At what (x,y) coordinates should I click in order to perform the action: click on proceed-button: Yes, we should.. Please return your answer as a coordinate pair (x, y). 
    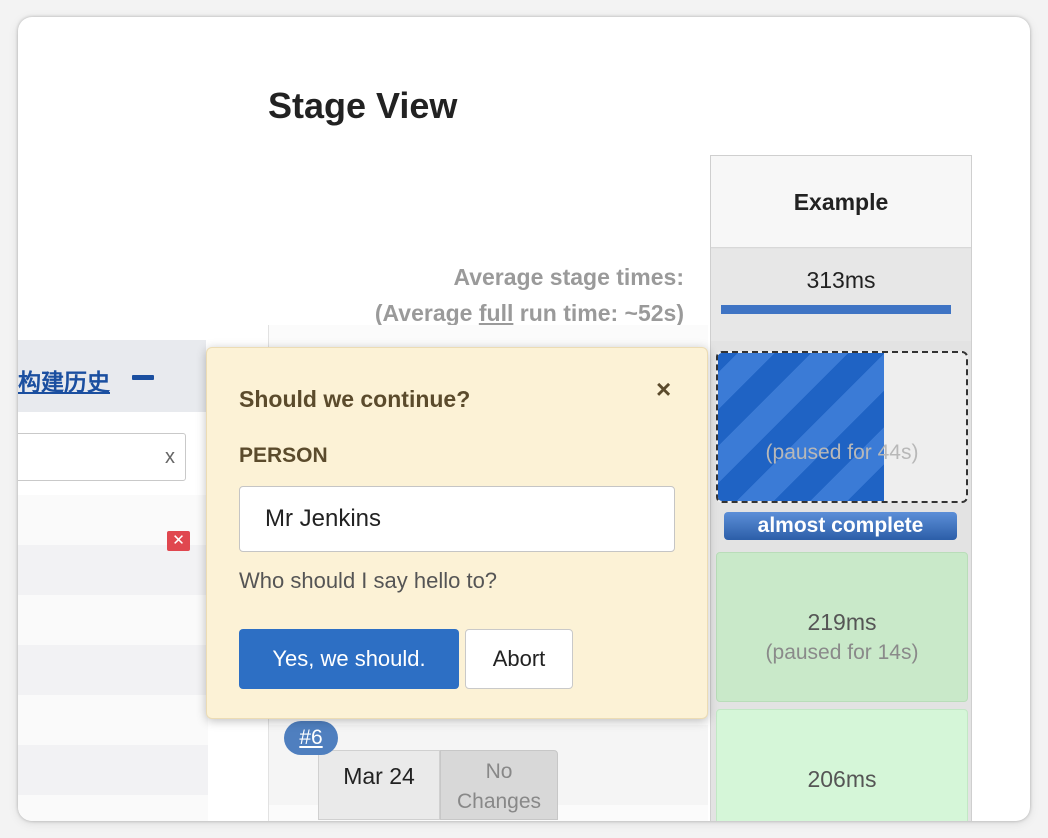
    Looking at the image, I should click on (349, 659).